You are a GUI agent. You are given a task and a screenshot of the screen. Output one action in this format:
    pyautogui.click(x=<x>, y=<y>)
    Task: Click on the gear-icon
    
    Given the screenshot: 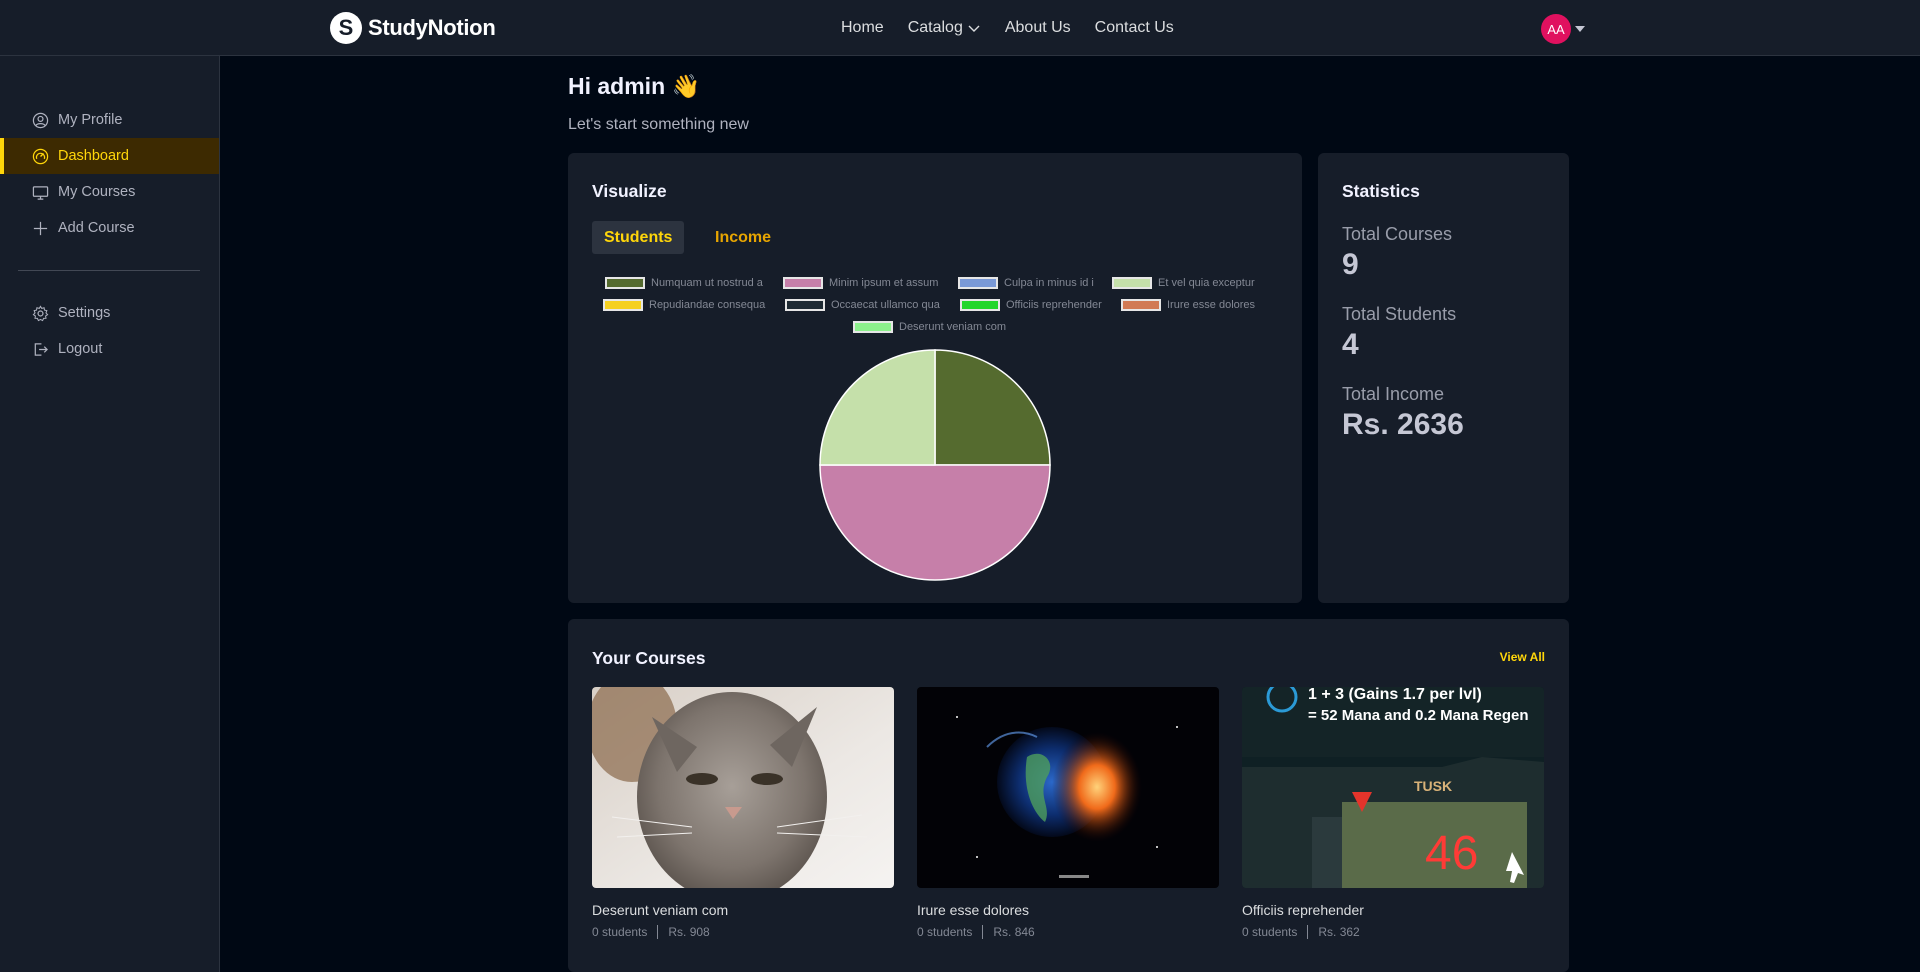 What is the action you would take?
    pyautogui.click(x=40, y=312)
    